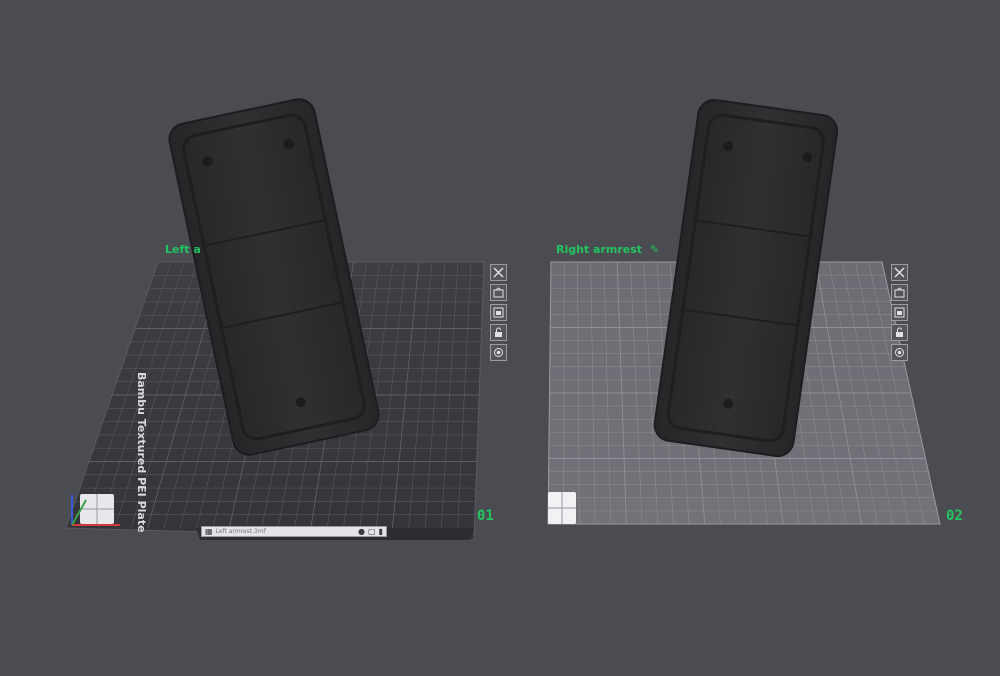 Image resolution: width=1000 pixels, height=676 pixels. I want to click on plate-2-origin-badge, so click(562, 508).